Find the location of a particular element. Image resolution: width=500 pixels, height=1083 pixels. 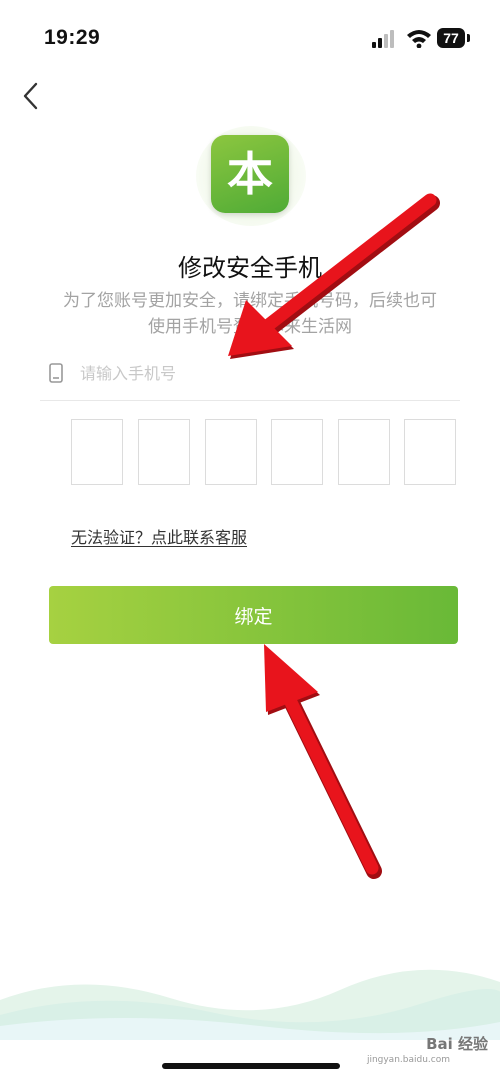

status-time: 19:29 is located at coordinates (72, 37).